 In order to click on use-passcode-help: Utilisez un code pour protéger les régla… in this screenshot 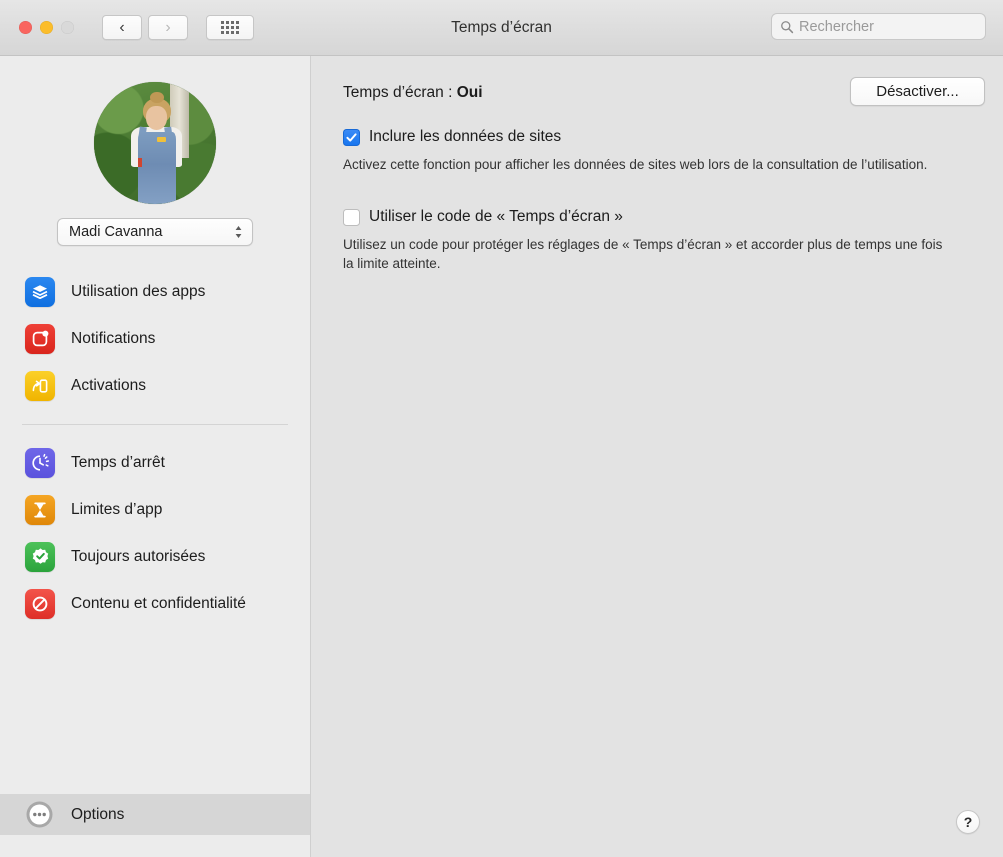, I will do `click(643, 254)`.